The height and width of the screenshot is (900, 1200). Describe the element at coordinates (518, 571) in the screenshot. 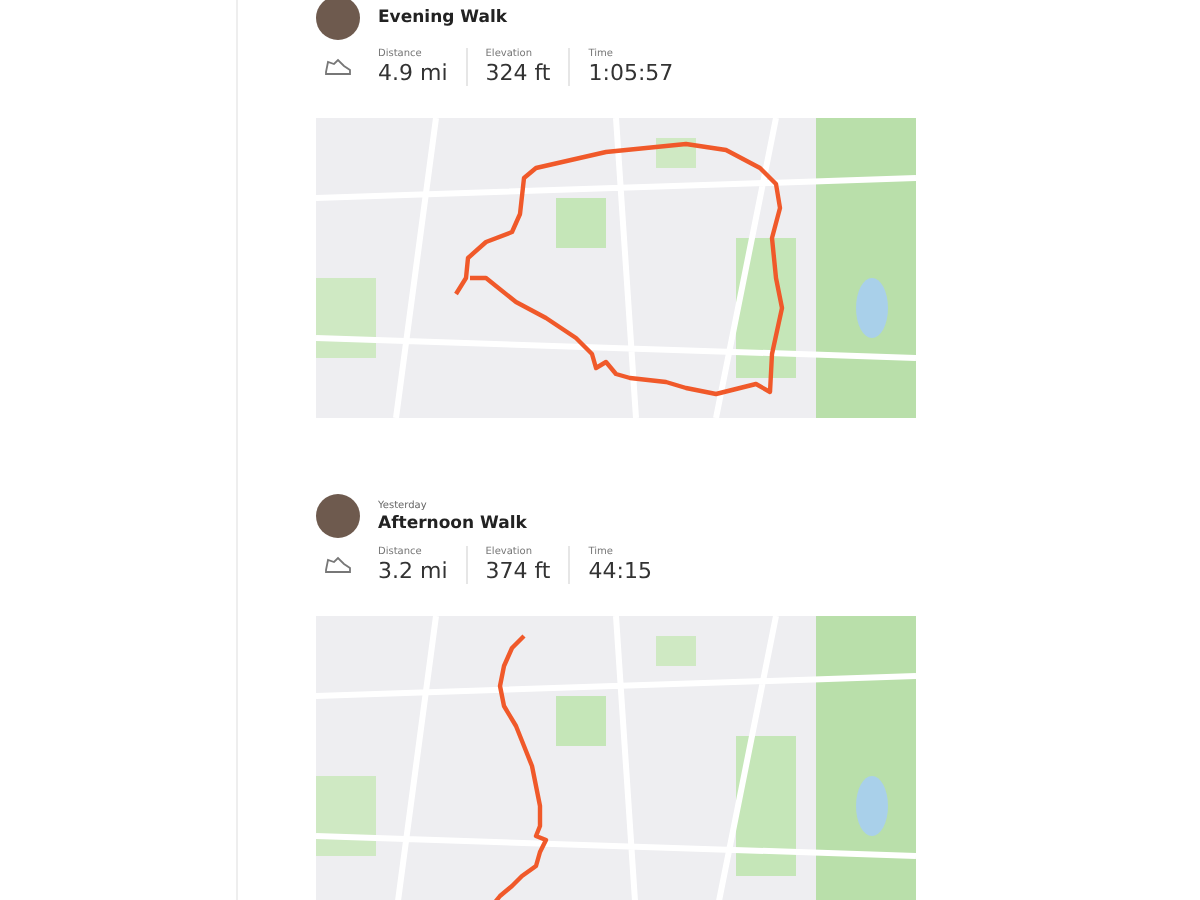

I see `stat-value: 374 ft` at that location.